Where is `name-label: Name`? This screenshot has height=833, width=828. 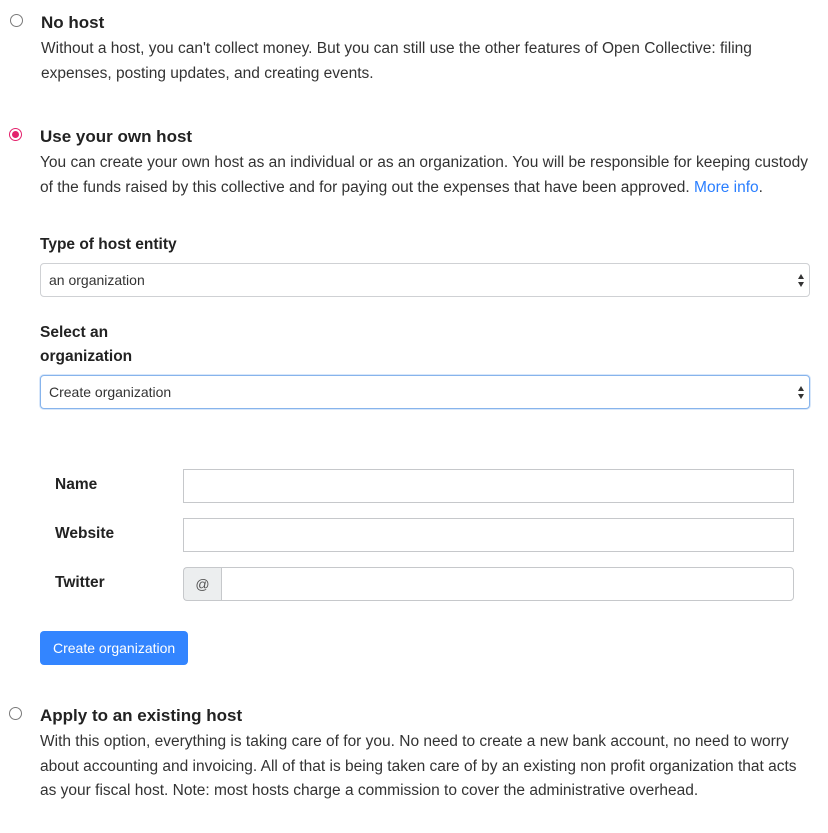 name-label: Name is located at coordinates (76, 484).